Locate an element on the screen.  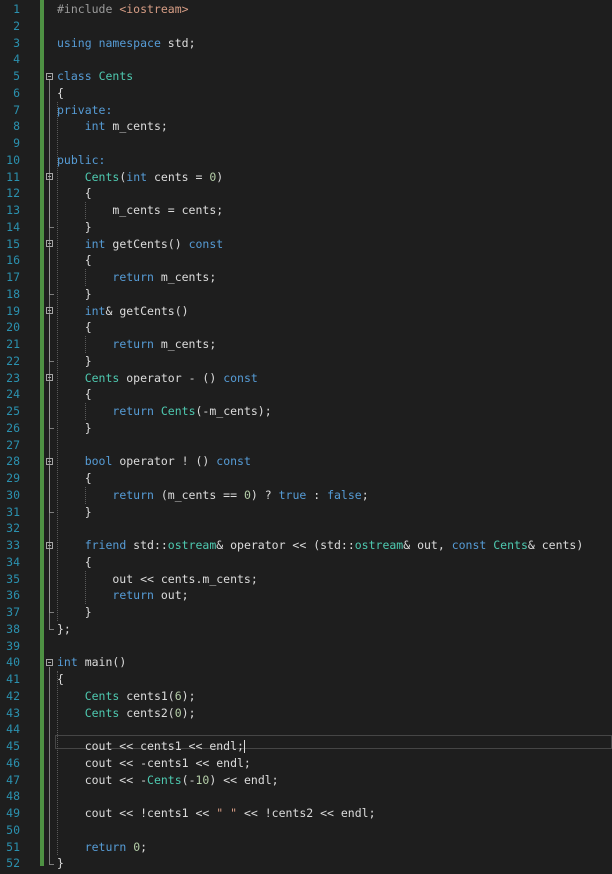
code-line: 21 return m_cents; is located at coordinates (306, 344).